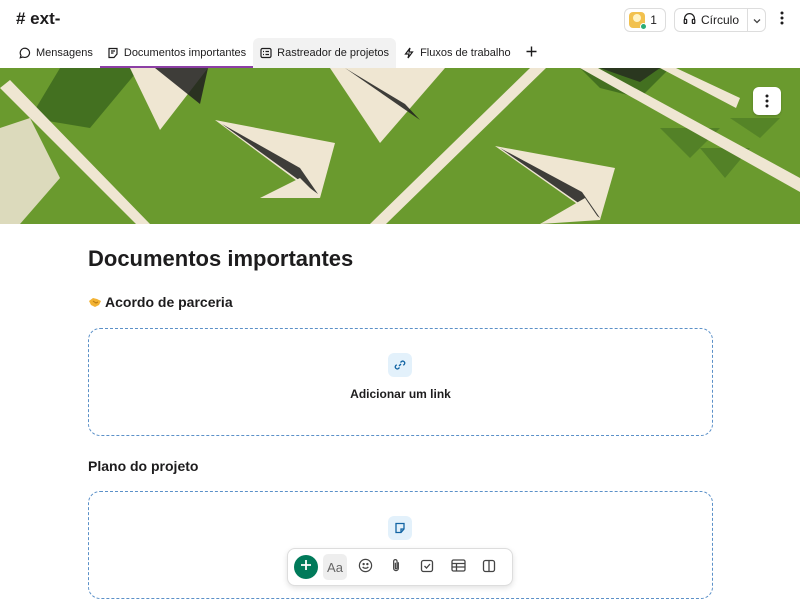 This screenshot has height=600, width=800. I want to click on avatar, so click(638, 21).